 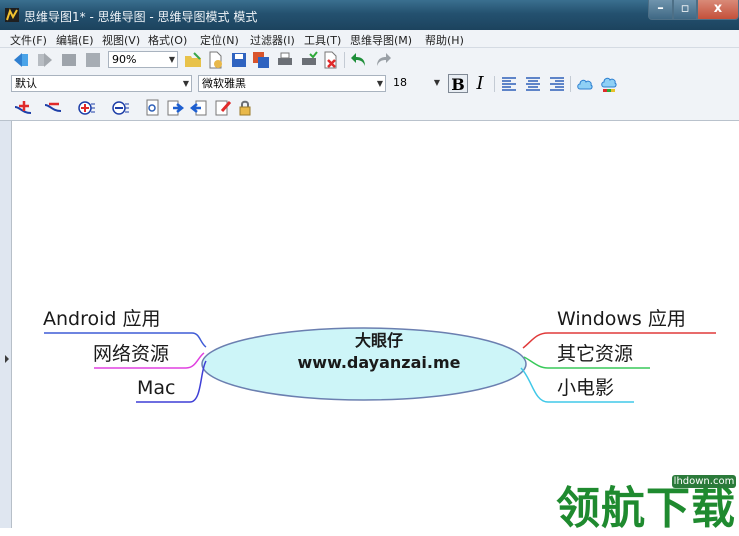 I want to click on menu-edit: 编辑(E), so click(x=75, y=40).